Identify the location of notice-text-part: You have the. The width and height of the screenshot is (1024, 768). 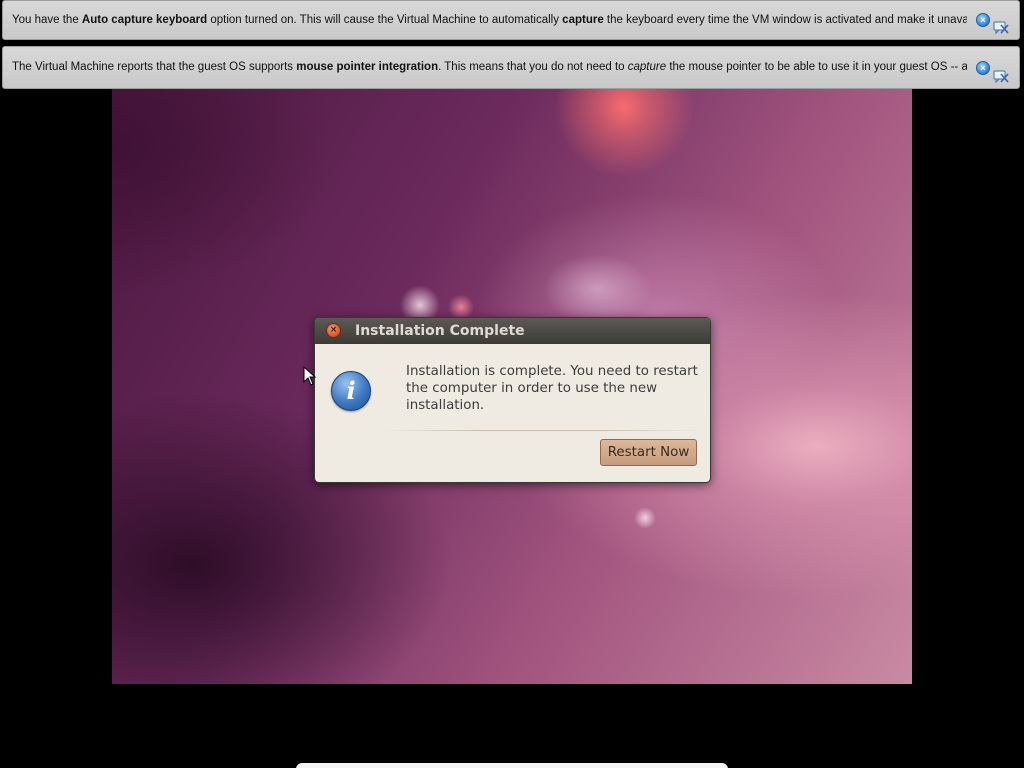
(47, 20).